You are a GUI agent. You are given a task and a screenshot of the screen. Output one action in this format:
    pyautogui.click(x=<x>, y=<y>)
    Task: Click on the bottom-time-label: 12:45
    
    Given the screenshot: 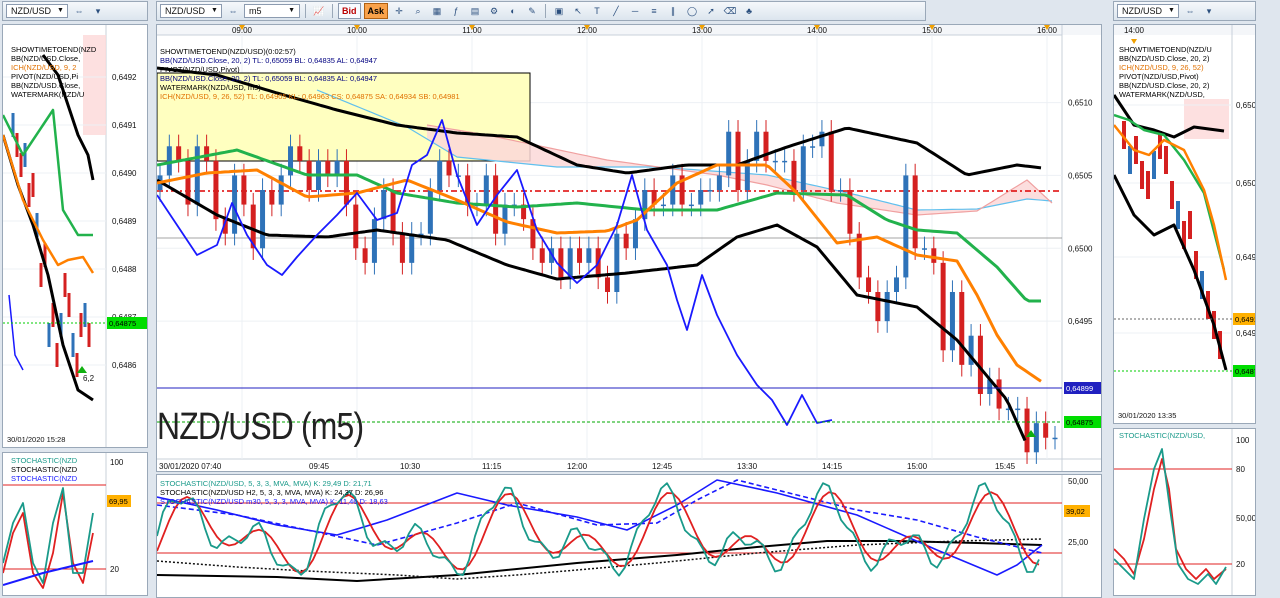 What is the action you would take?
    pyautogui.click(x=662, y=466)
    